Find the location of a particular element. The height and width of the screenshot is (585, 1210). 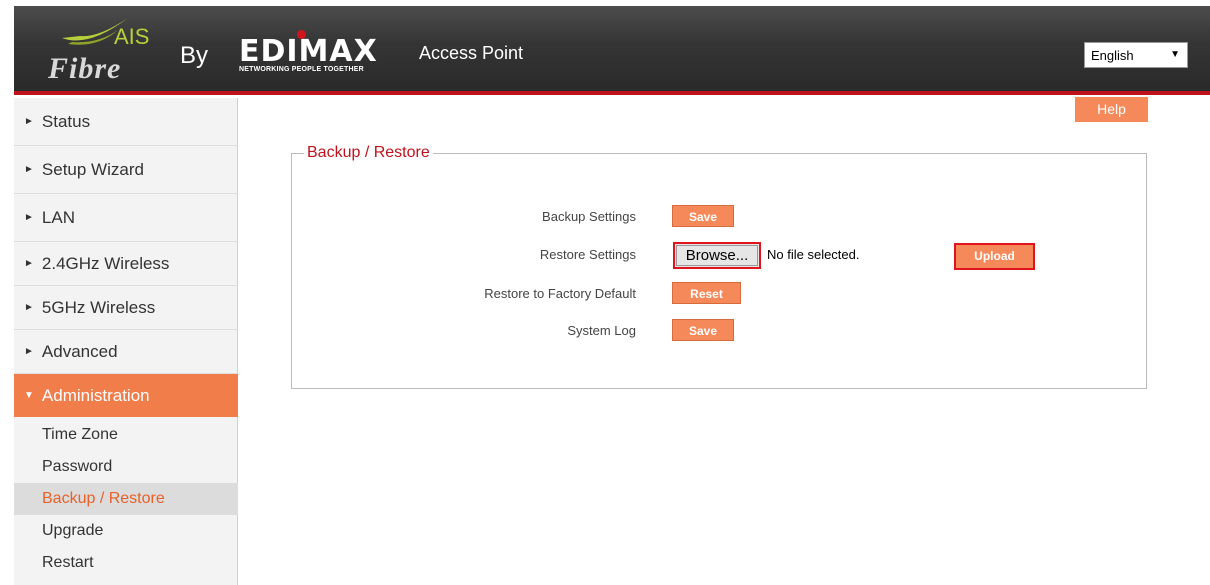

sidebar-item-5ghz-wireless: ► 5GHz Wireless is located at coordinates (126, 308).